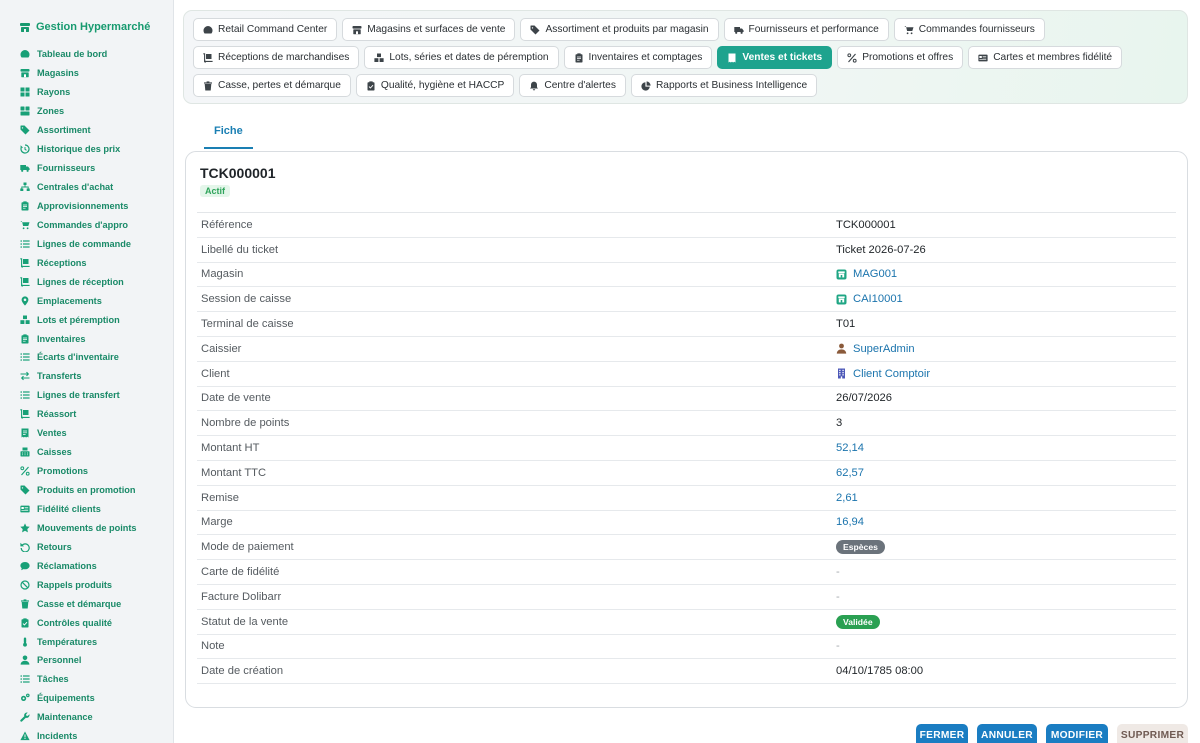  Describe the element at coordinates (245, 621) in the screenshot. I see `field-label: Statut de la vente` at that location.